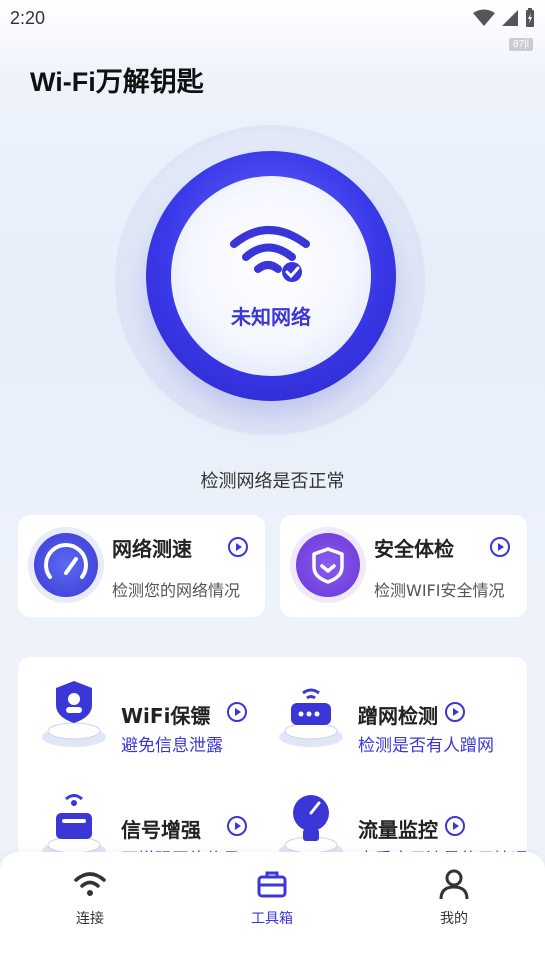  I want to click on nav-label: 连接, so click(90, 919).